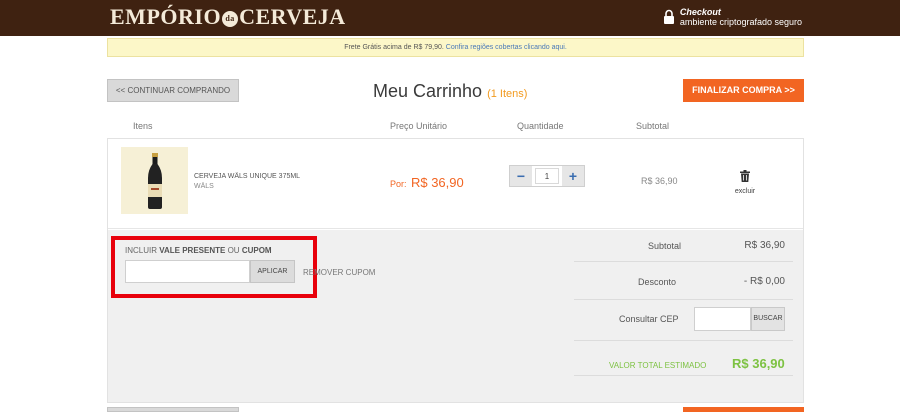 The image size is (900, 412). I want to click on coupon-input, so click(187, 271).